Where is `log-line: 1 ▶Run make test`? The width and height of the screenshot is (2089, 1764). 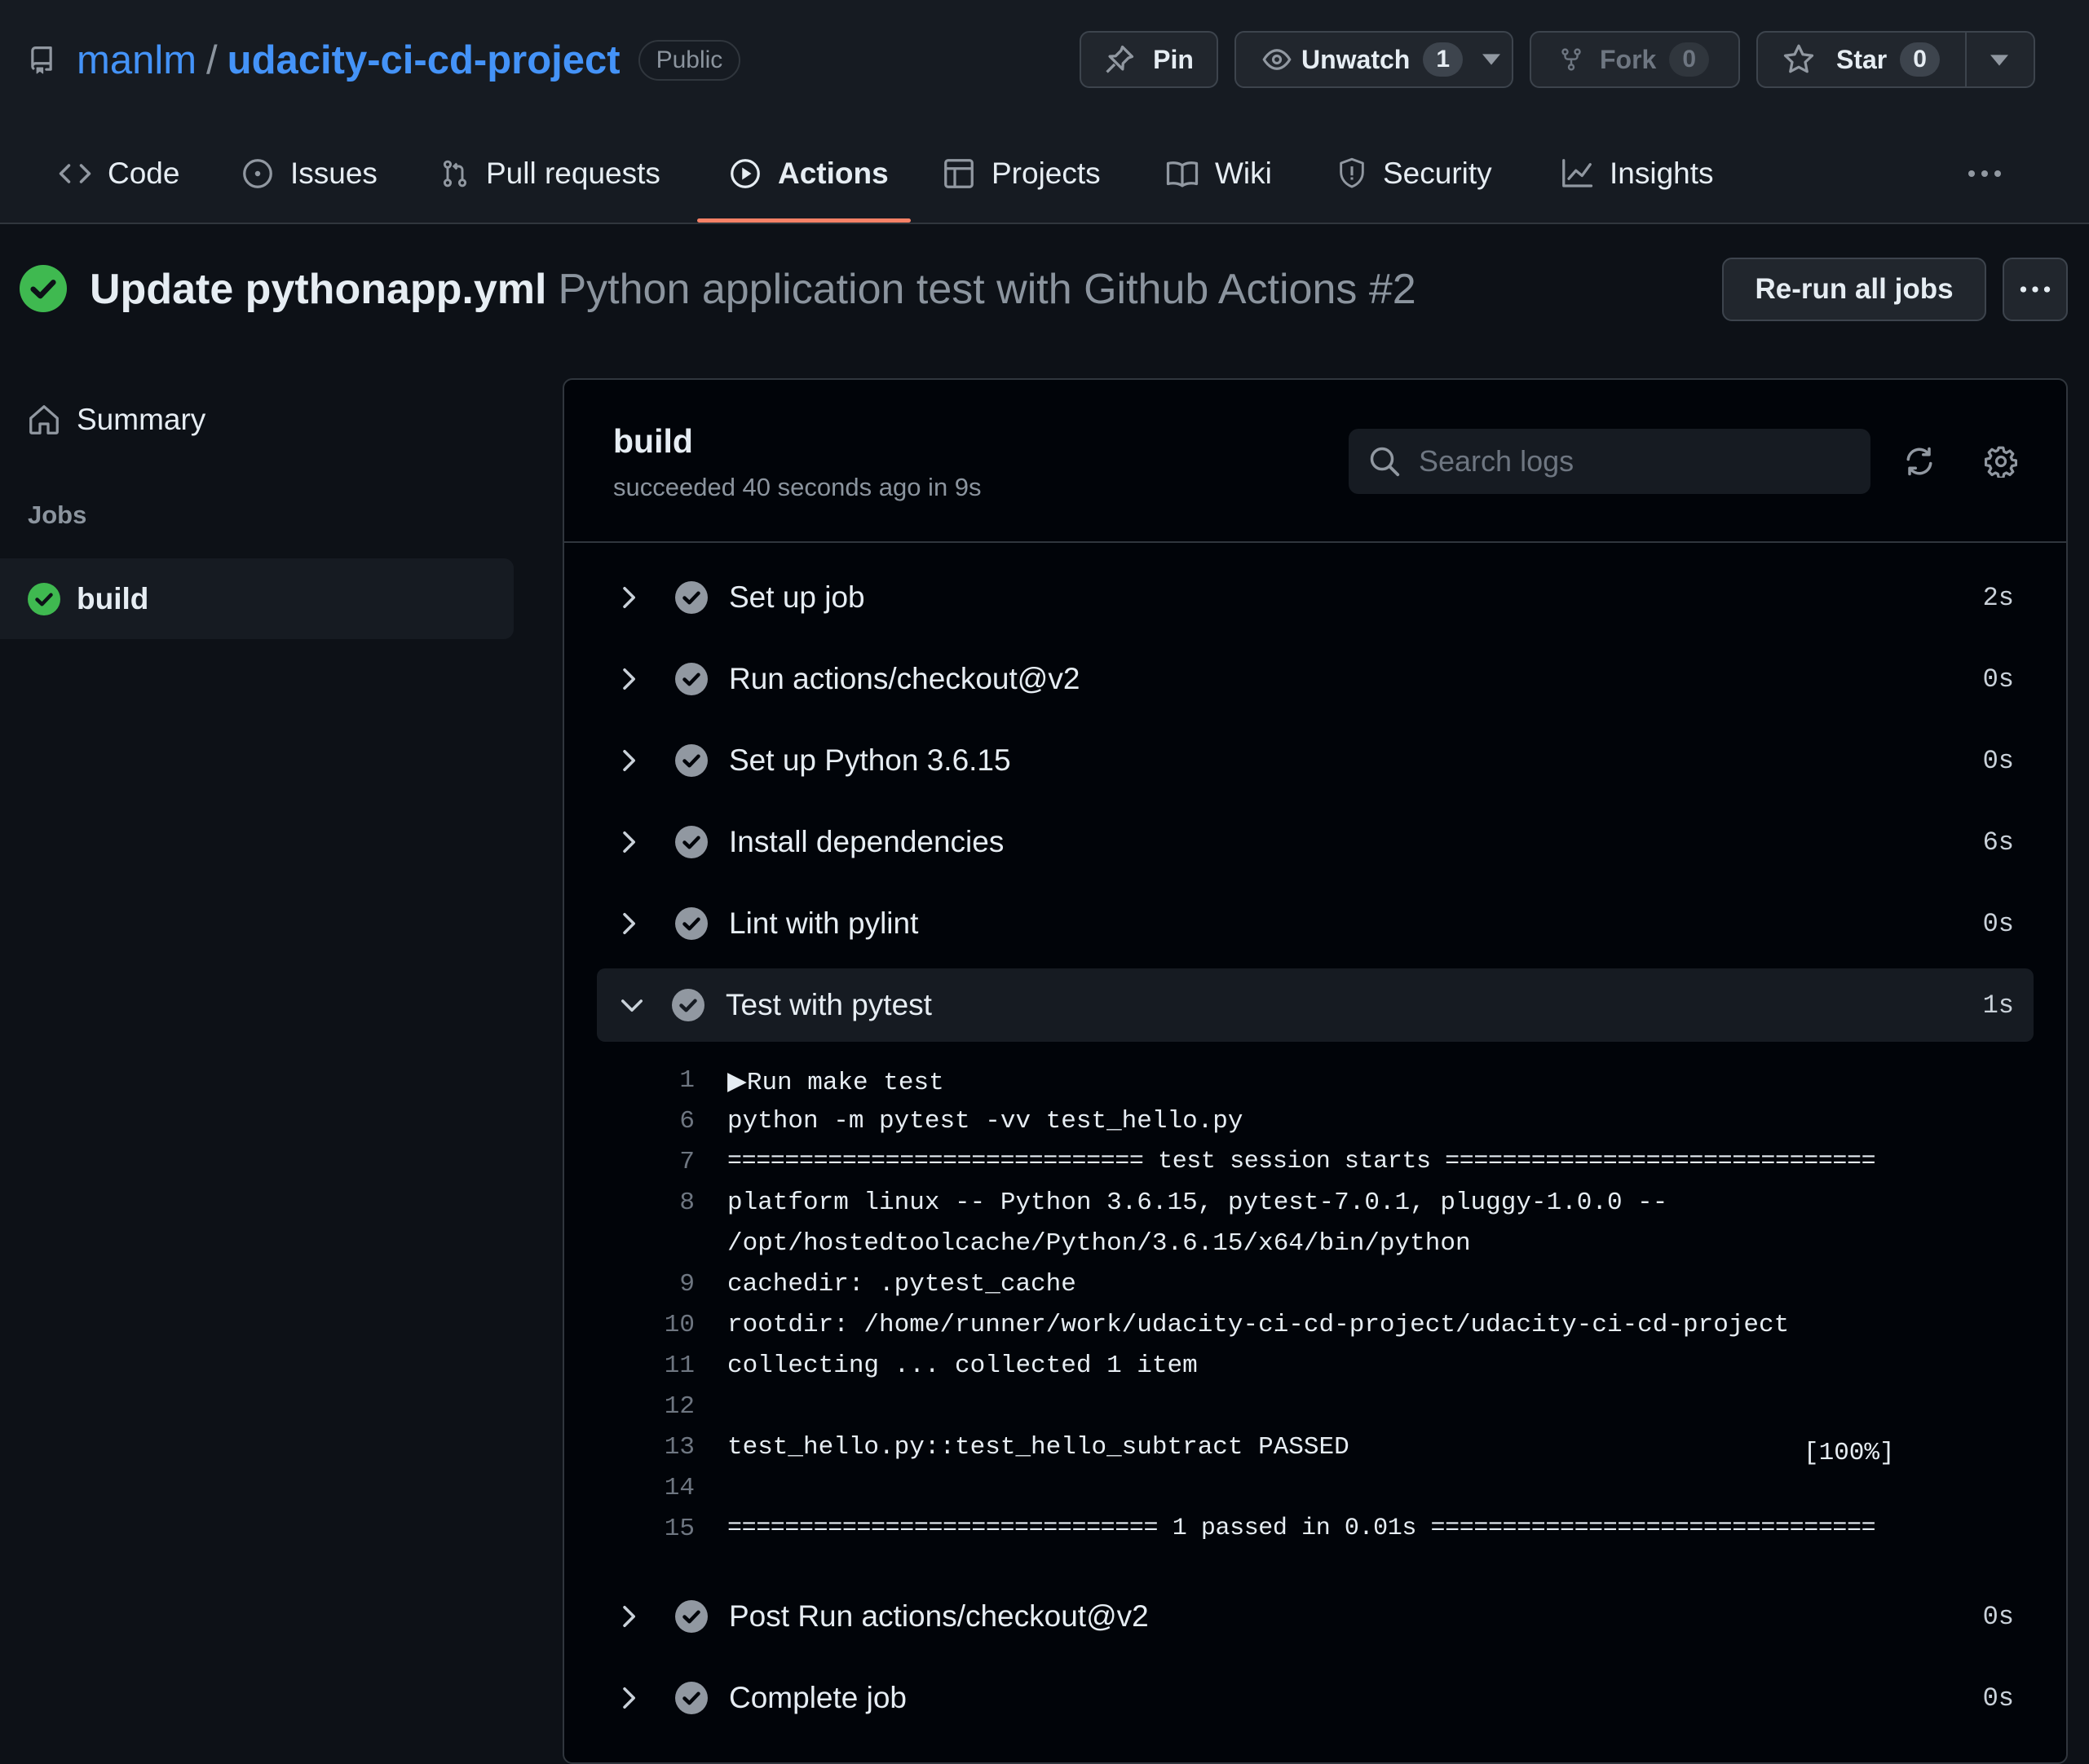
log-line: 1 ▶Run make test is located at coordinates (790, 1086).